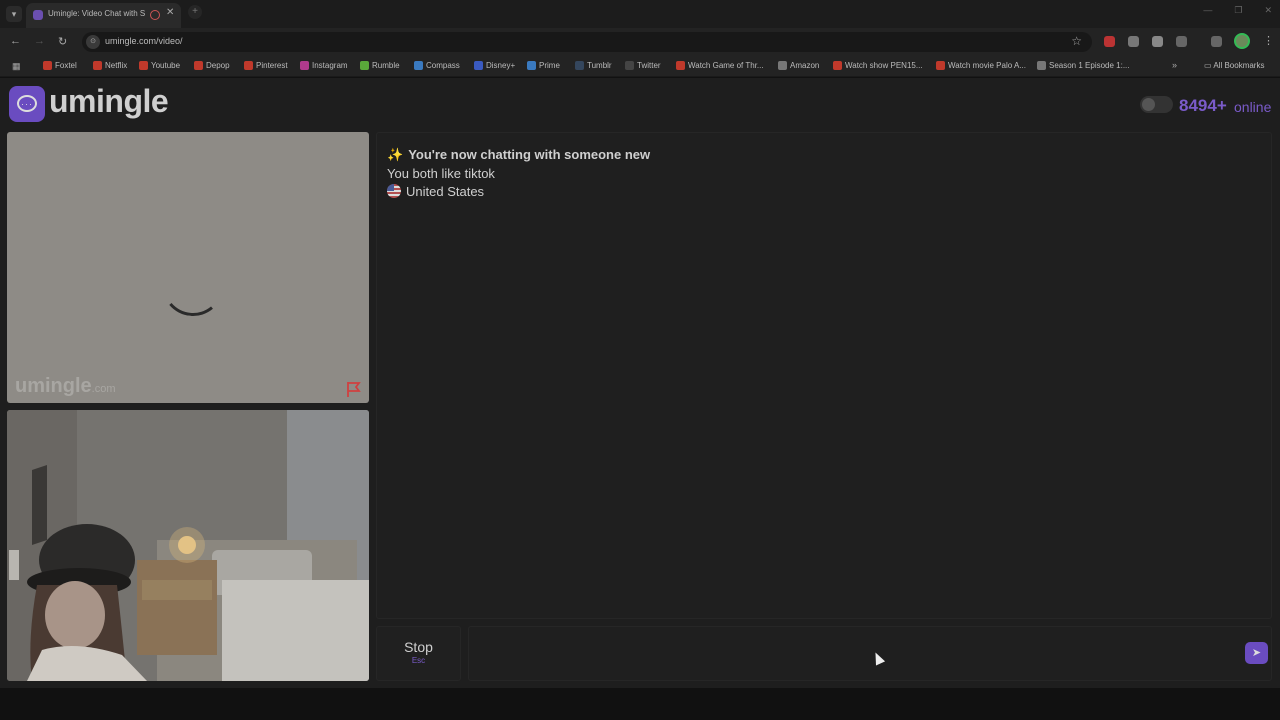 This screenshot has width=1280, height=720. I want to click on bookmark-label: Foxtel, so click(66, 65).